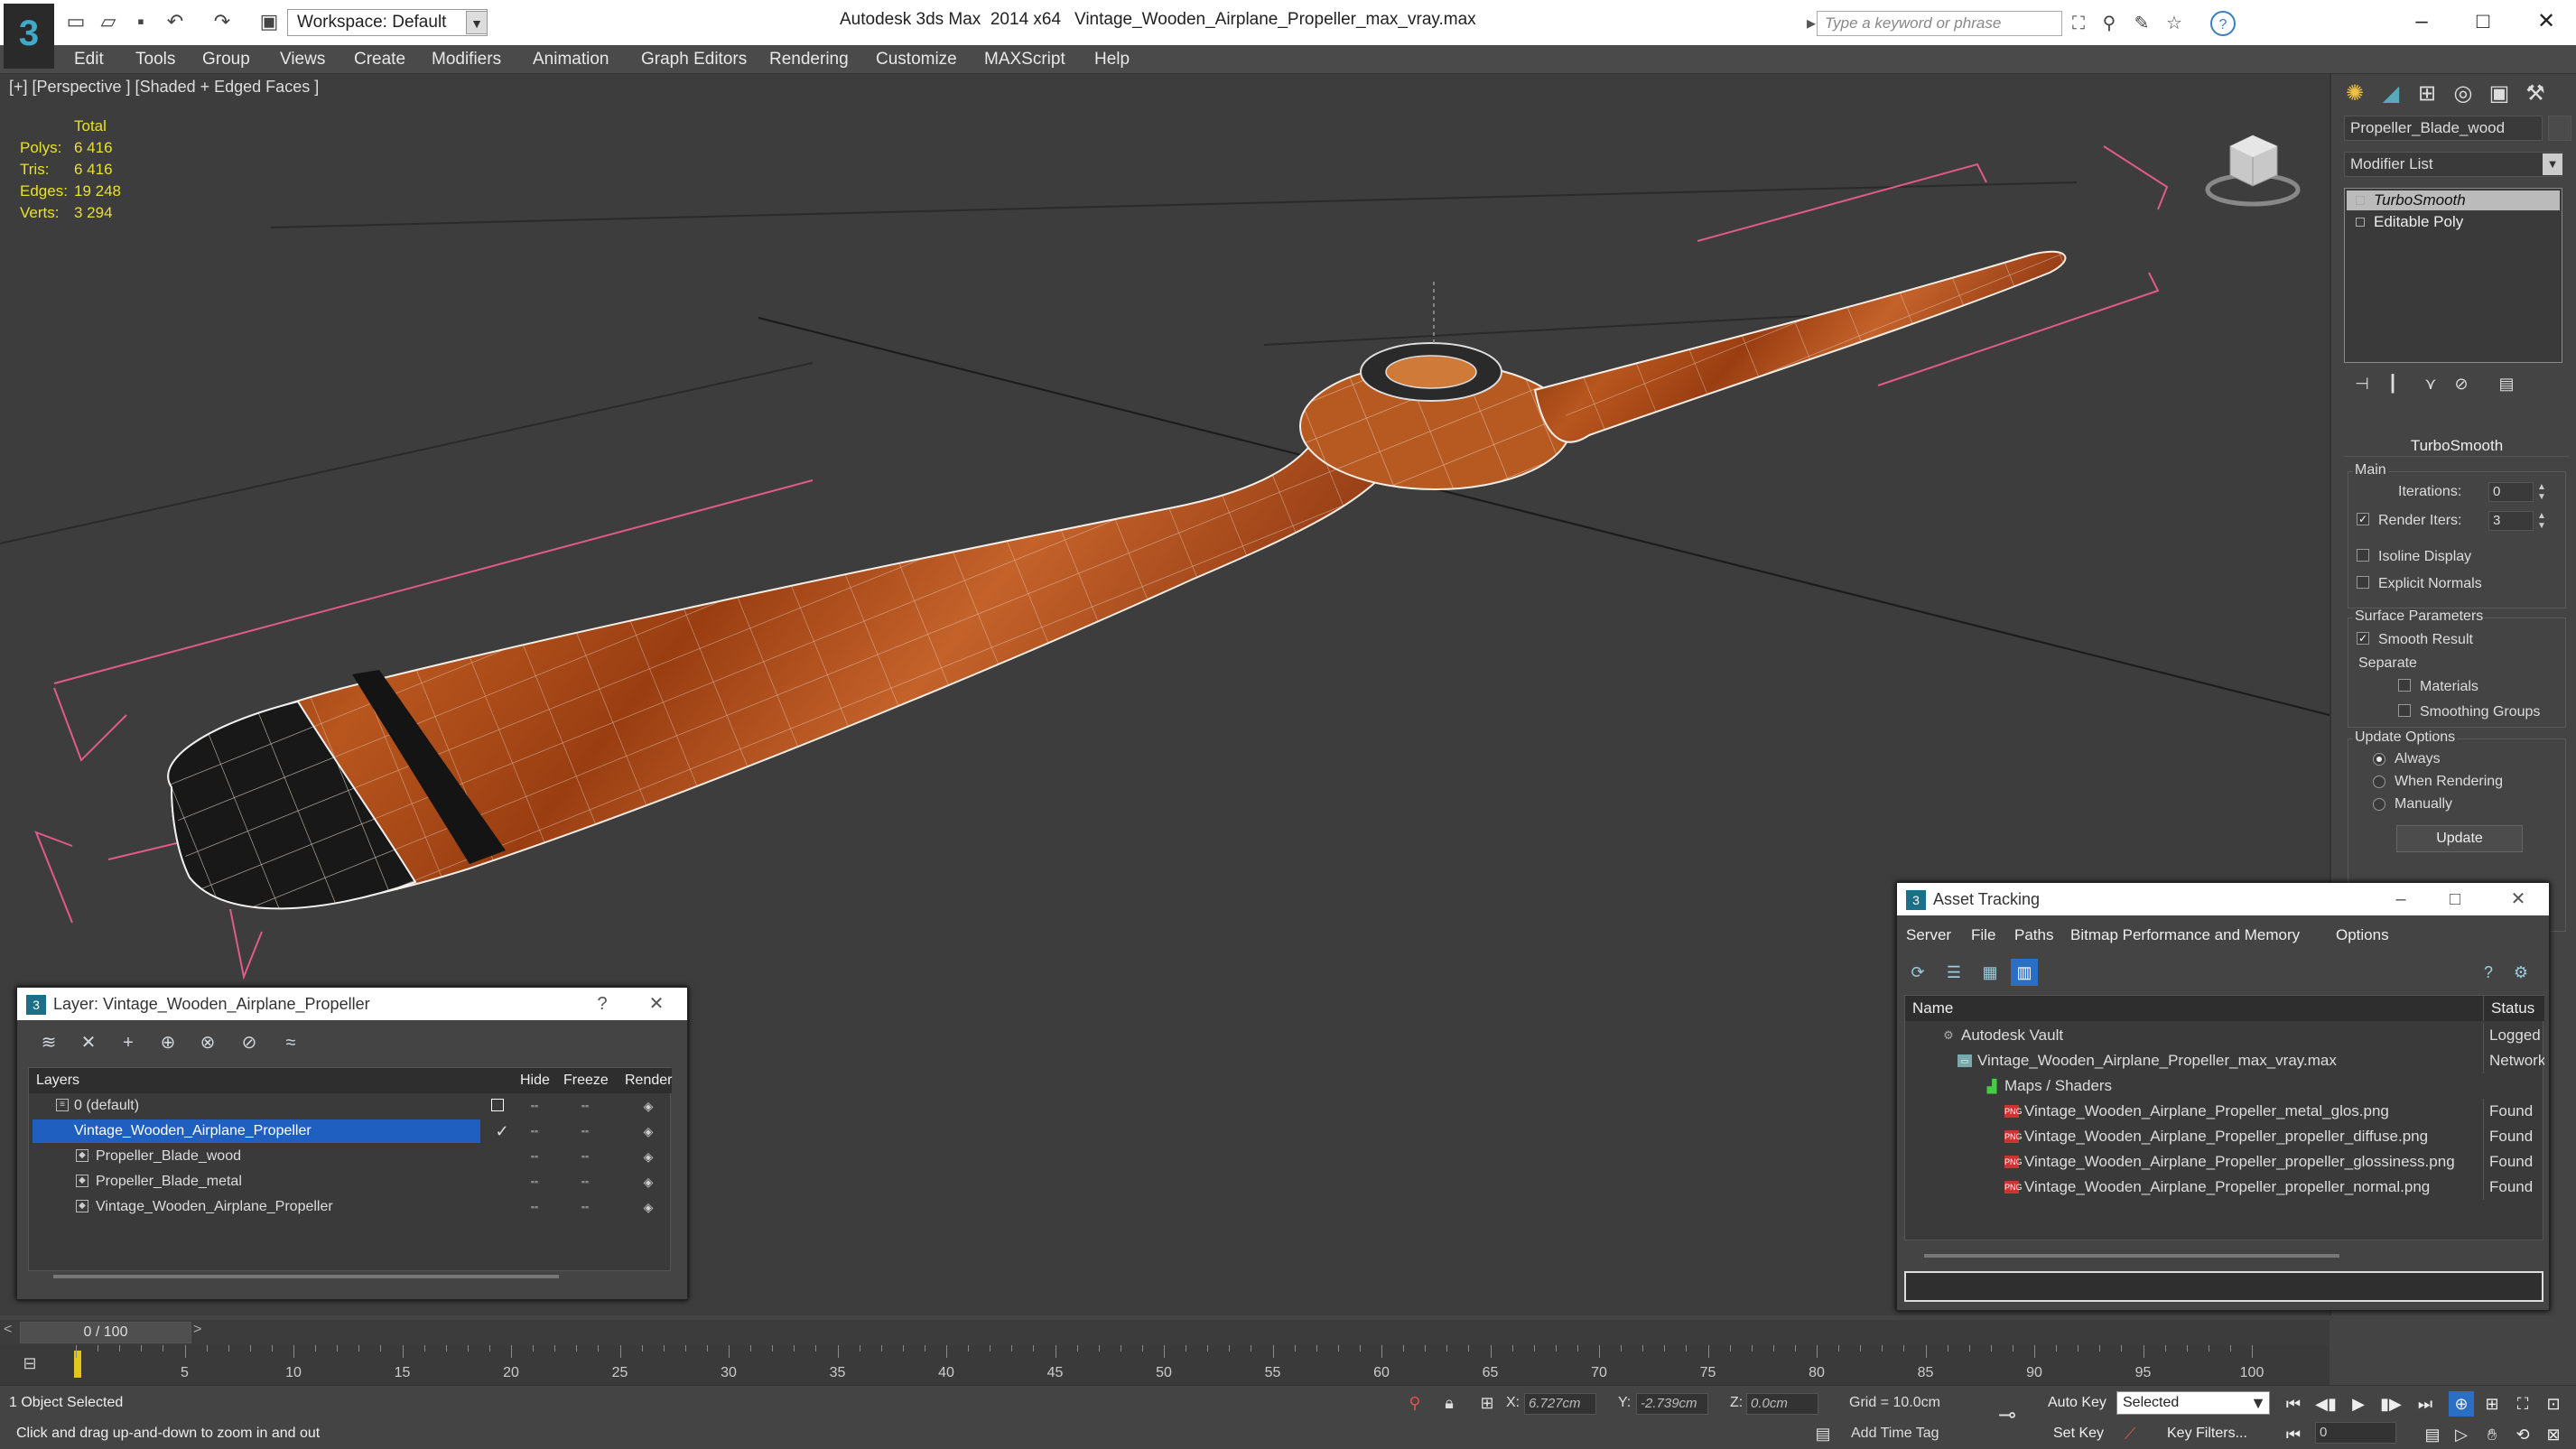 This screenshot has width=2576, height=1449. I want to click on modify-tab-icon: ◢, so click(2391, 94).